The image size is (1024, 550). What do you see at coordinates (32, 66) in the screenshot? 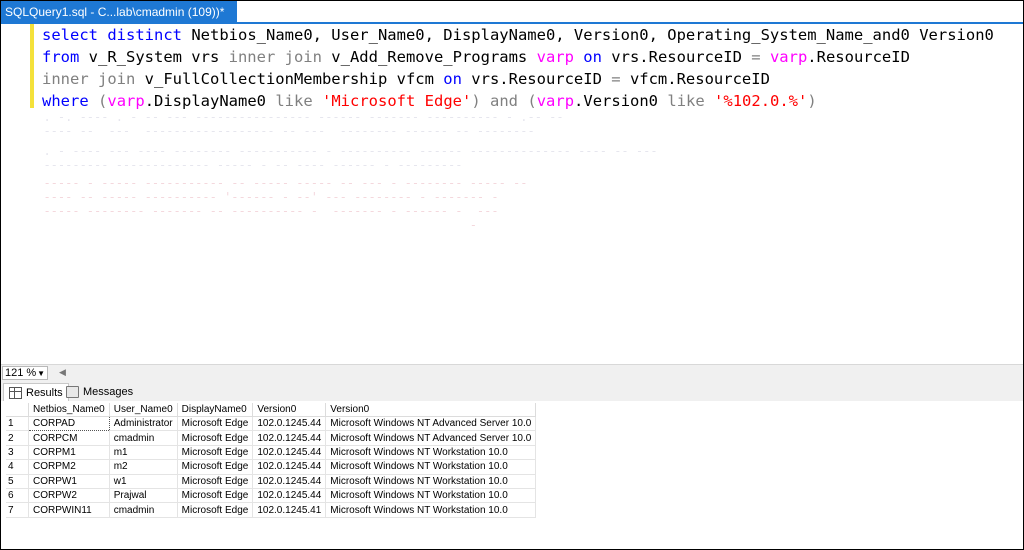
I see `change-margin-bar` at bounding box center [32, 66].